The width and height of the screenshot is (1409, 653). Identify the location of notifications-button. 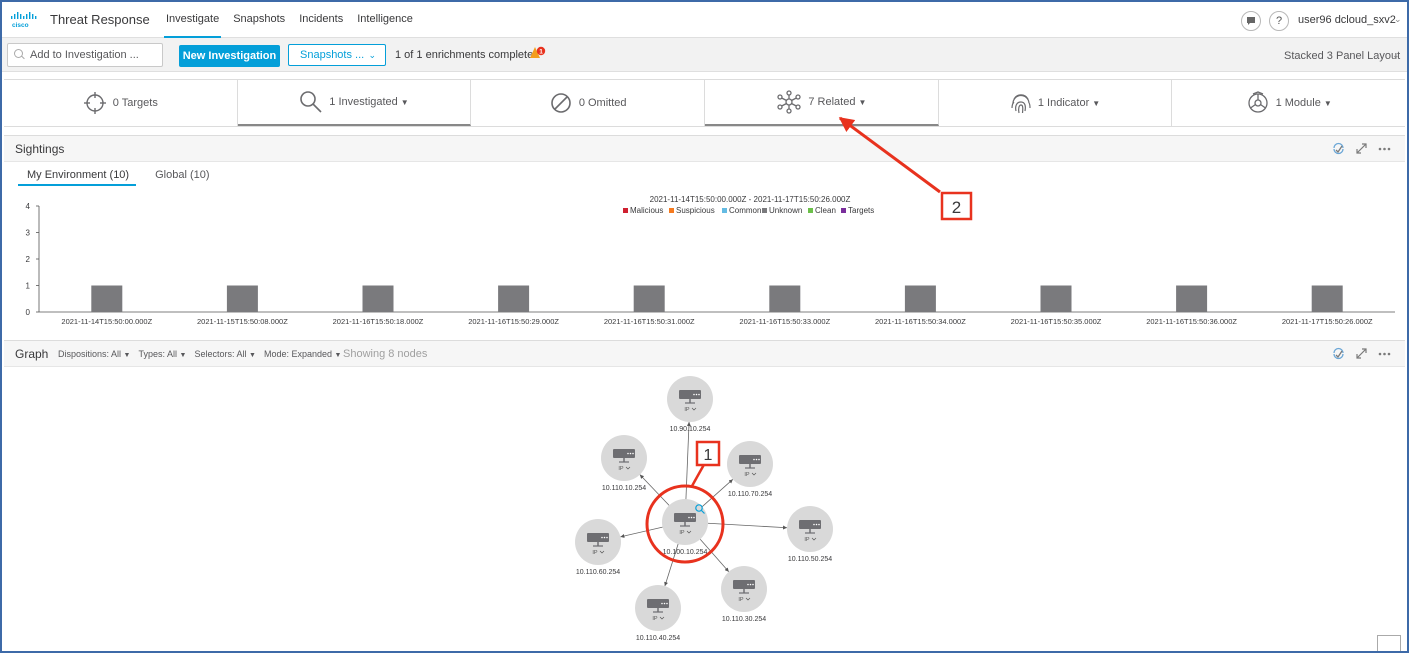
(1251, 21).